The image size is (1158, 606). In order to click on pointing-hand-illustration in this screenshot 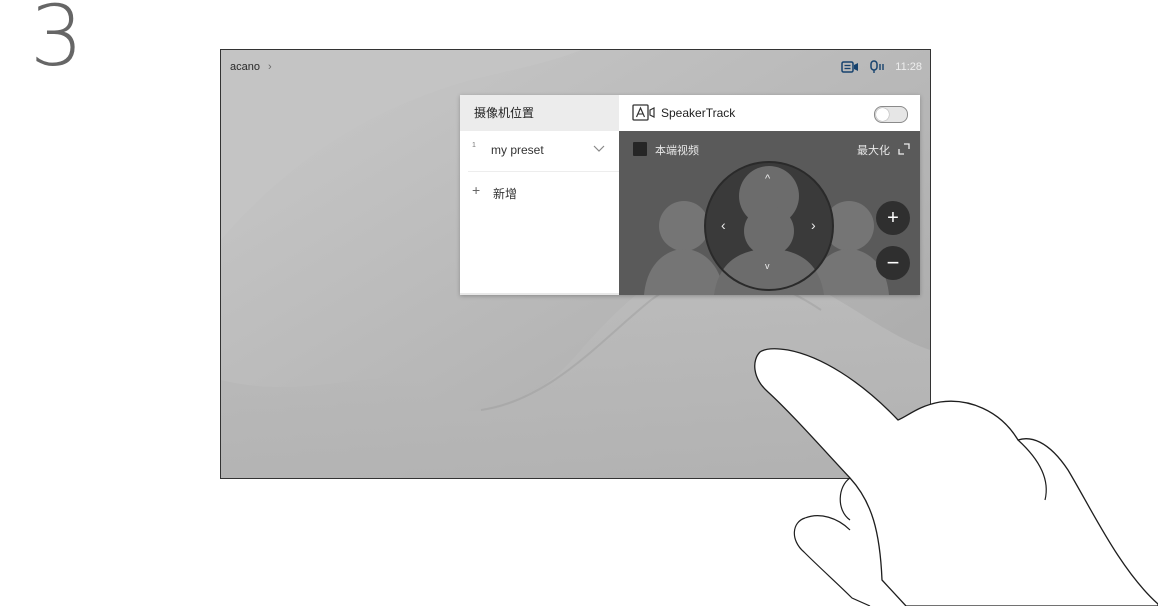, I will do `click(956, 477)`.